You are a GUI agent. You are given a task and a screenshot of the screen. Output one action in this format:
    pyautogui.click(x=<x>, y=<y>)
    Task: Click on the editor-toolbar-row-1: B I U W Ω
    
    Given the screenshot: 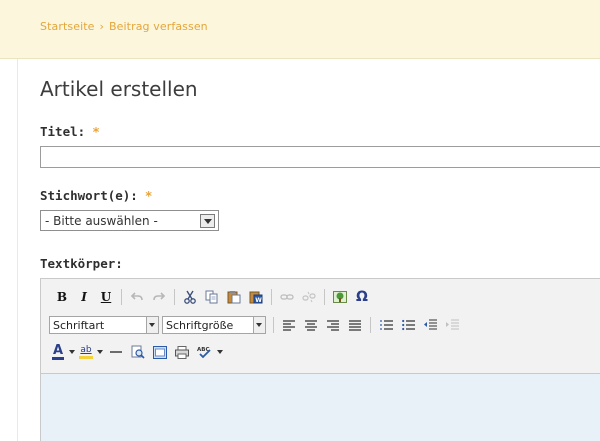 What is the action you would take?
    pyautogui.click(x=212, y=297)
    